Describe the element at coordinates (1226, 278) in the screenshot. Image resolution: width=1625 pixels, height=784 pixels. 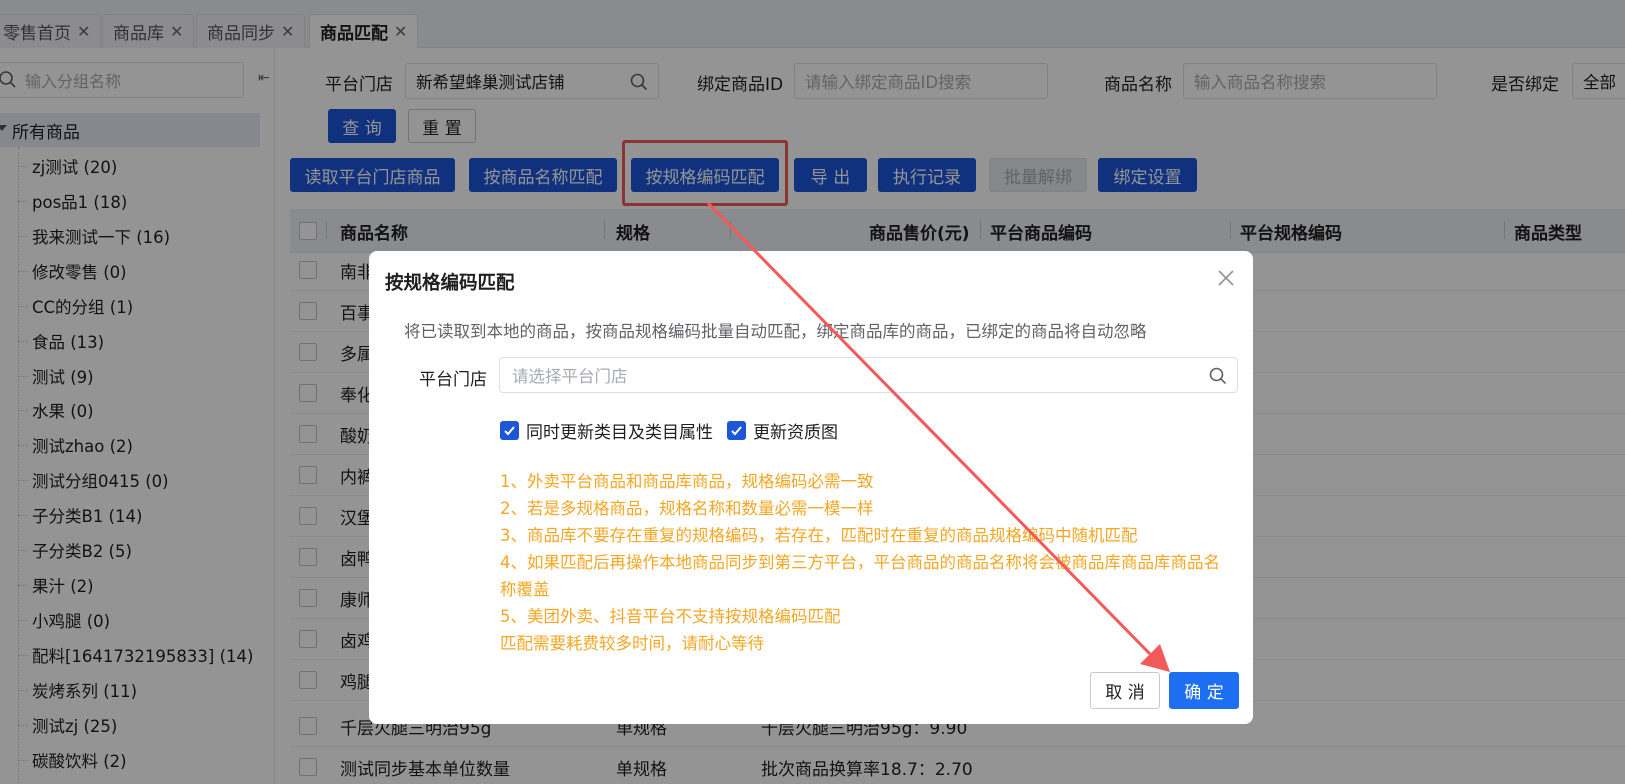
I see `close-icon` at that location.